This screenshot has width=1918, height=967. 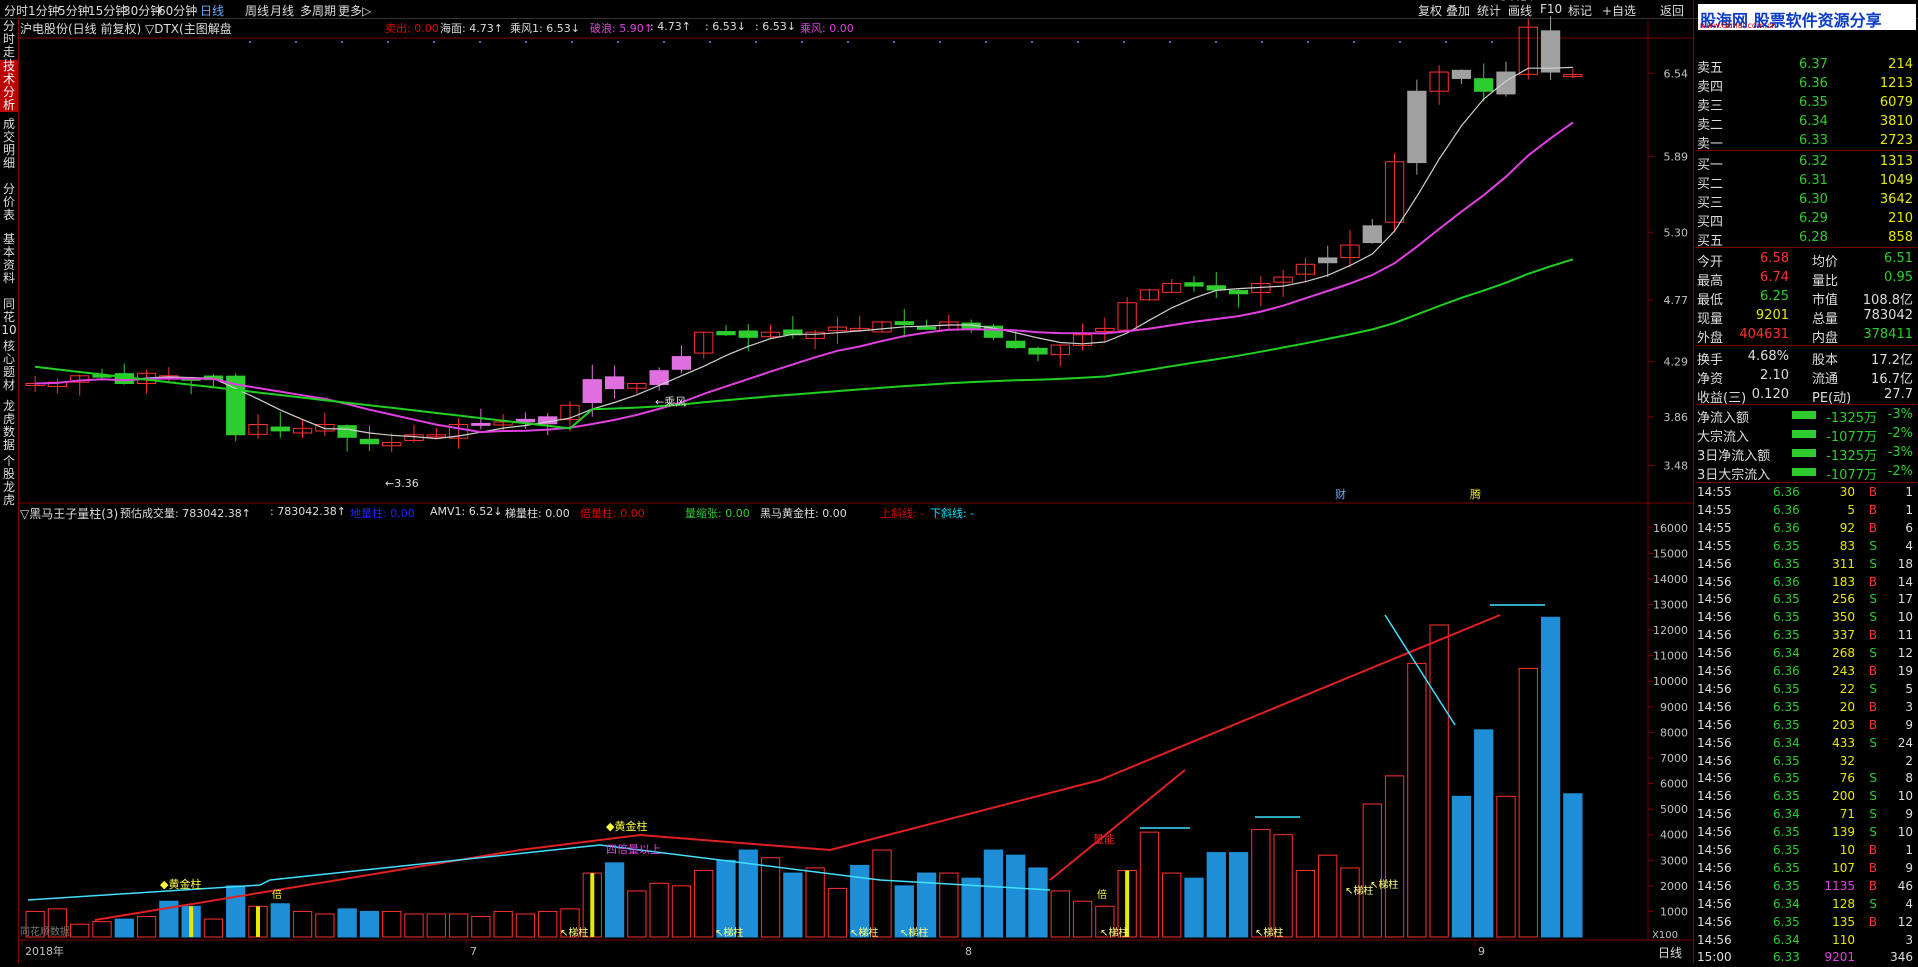 I want to click on stat-label: 今开, so click(x=1710, y=262).